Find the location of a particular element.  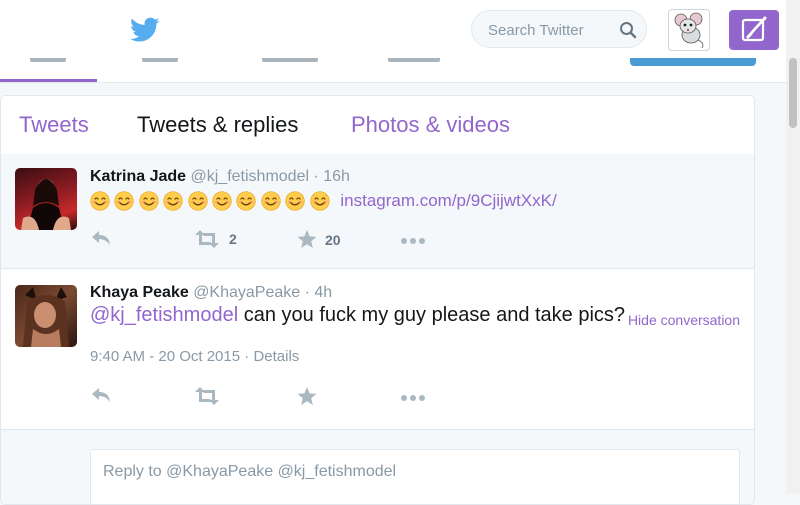

compose-tweet-button is located at coordinates (754, 30).